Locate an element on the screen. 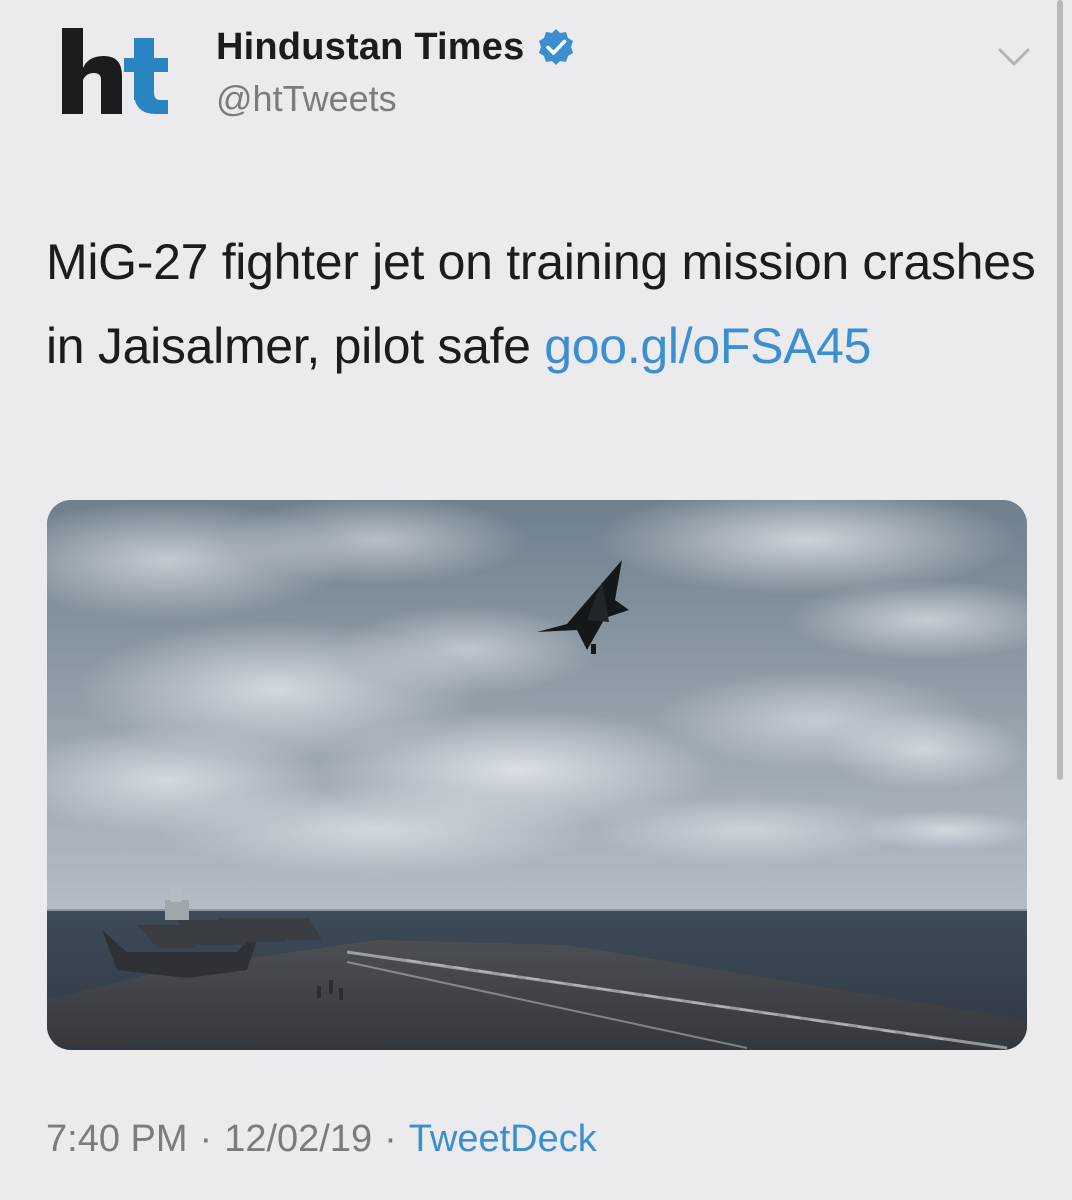 The width and height of the screenshot is (1072, 1200). tweet-time: 7:40 PM is located at coordinates (117, 1139).